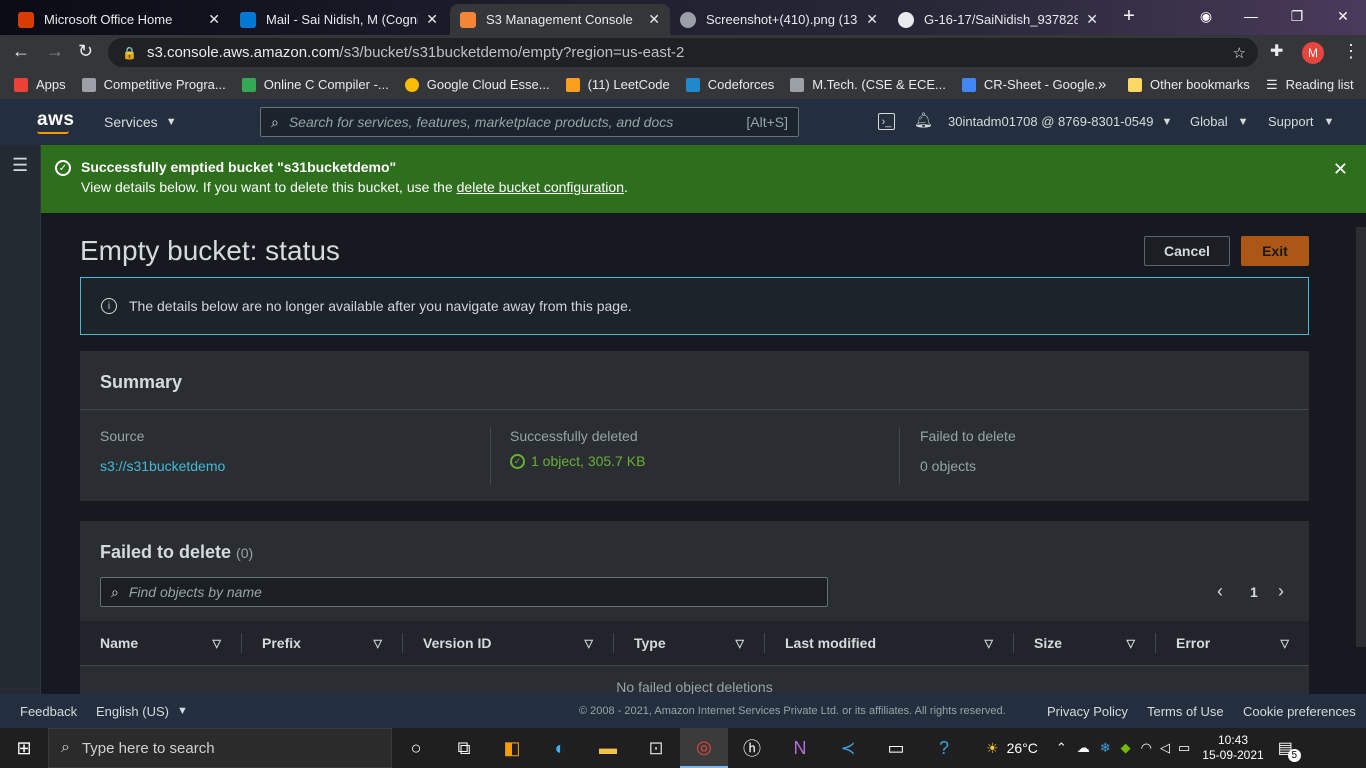 Image resolution: width=1366 pixels, height=768 pixels. Describe the element at coordinates (55, 51) in the screenshot. I see `forward-icon: →` at that location.